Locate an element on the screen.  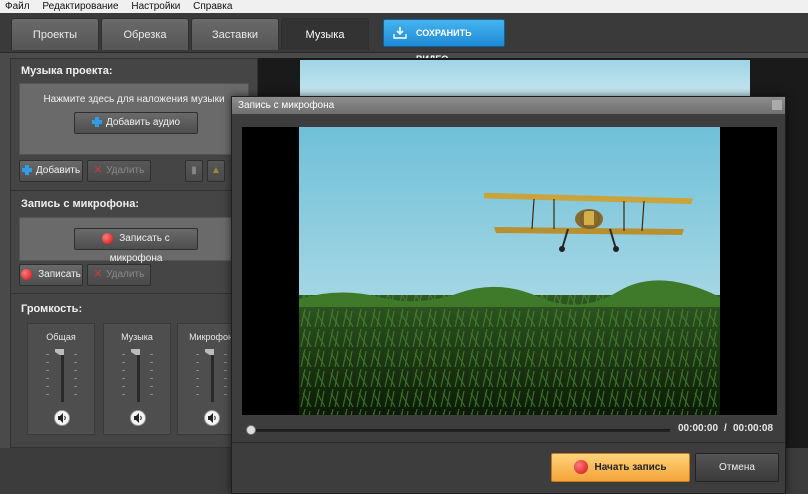
delete-music-button: ✕ Удалить is located at coordinates (119, 171).